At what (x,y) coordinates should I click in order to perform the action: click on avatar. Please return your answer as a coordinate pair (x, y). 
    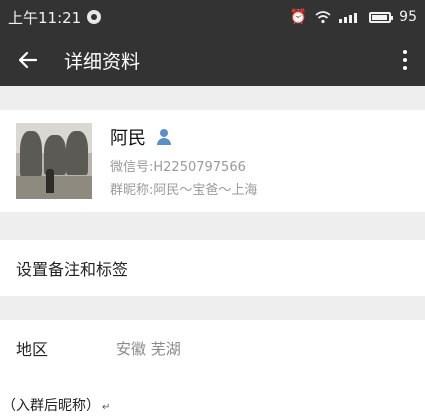
    Looking at the image, I should click on (54, 161).